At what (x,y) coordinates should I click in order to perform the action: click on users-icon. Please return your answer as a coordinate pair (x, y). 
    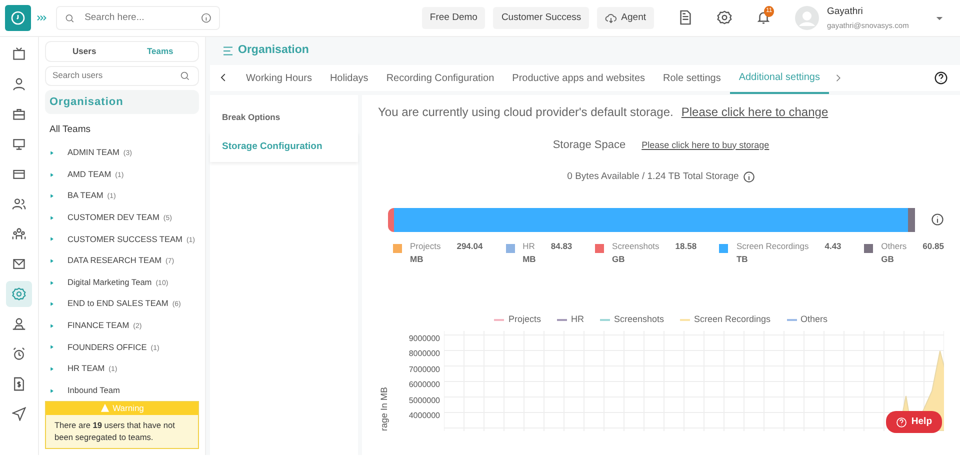
    Looking at the image, I should click on (19, 204).